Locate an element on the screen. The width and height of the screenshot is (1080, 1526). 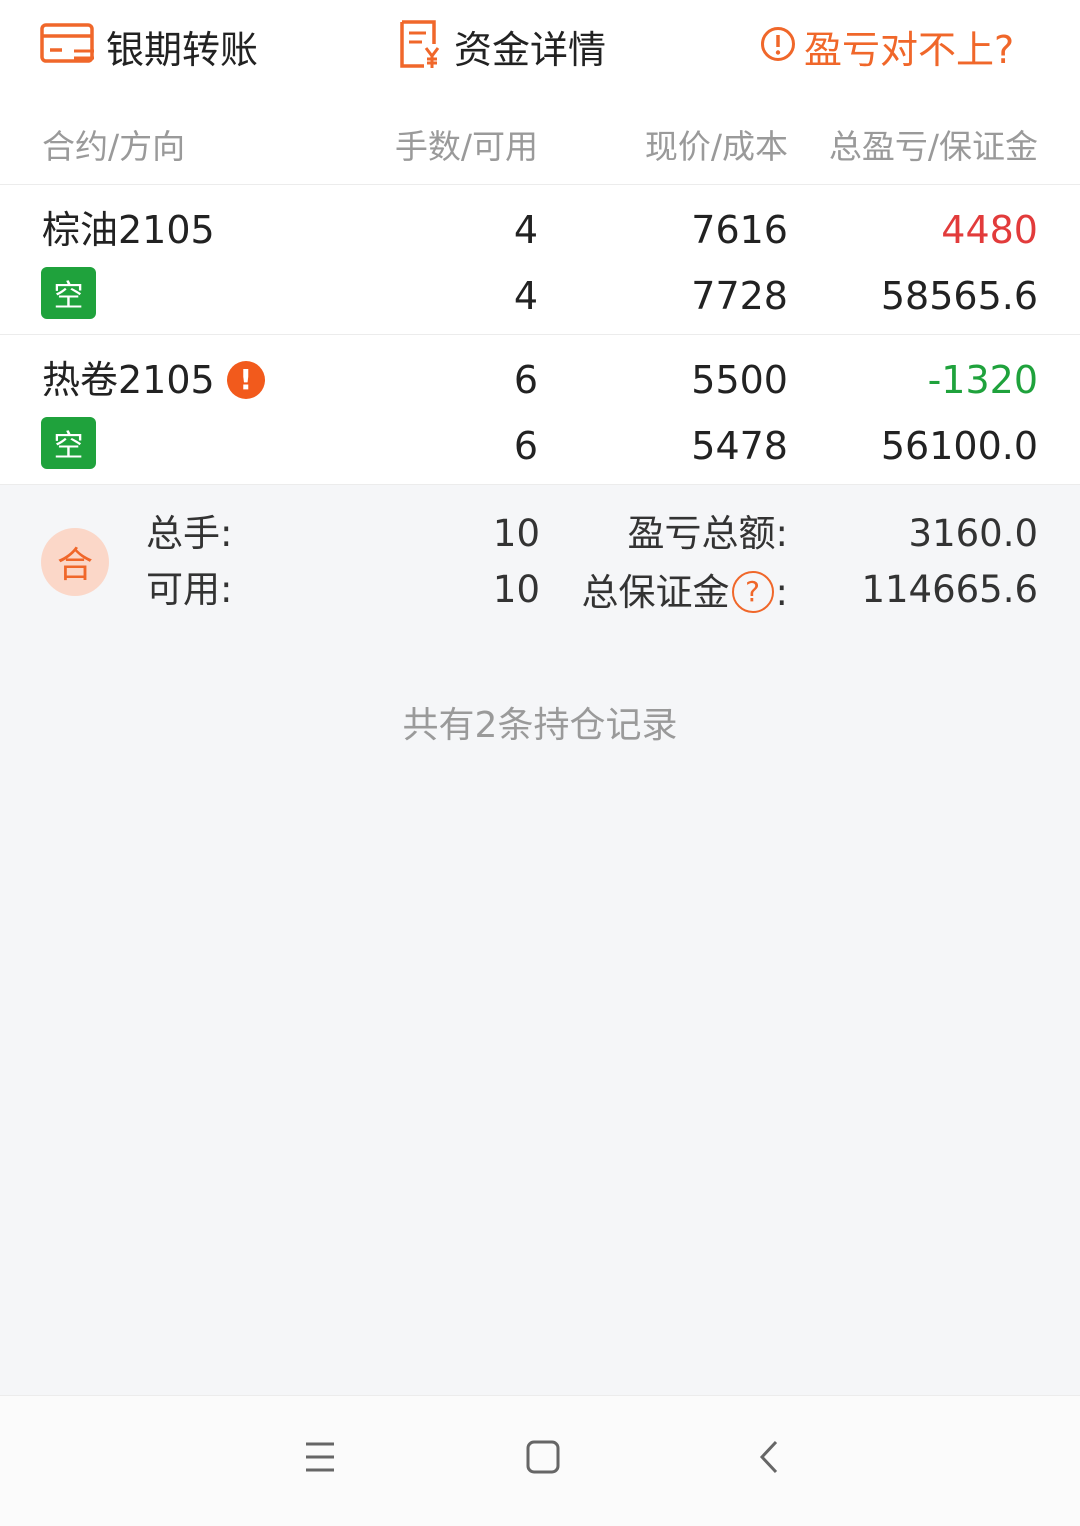
header-pnl: 总盈亏/保证金 is located at coordinates (933, 146).